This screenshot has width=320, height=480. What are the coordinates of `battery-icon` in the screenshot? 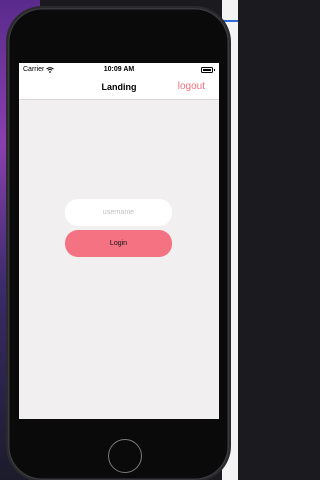 It's located at (208, 70).